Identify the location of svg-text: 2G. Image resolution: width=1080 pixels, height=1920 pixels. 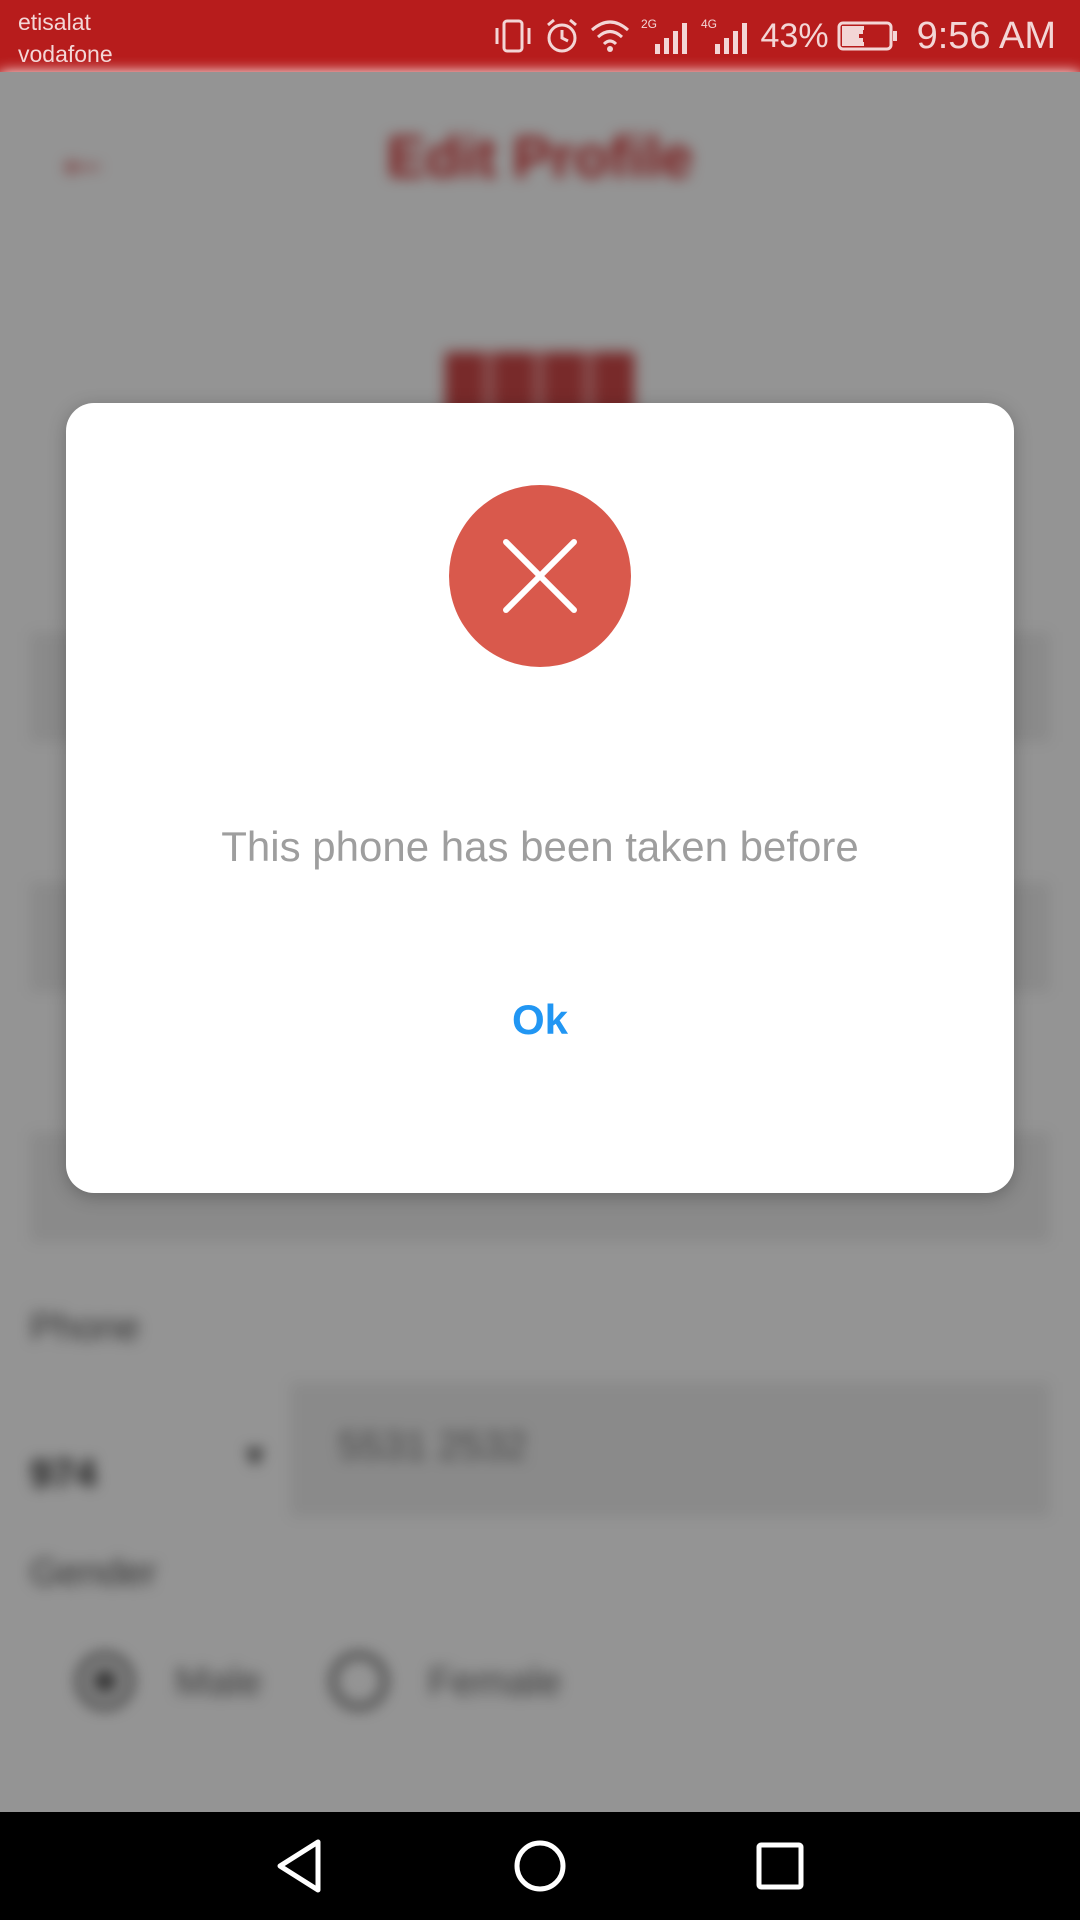
(649, 24).